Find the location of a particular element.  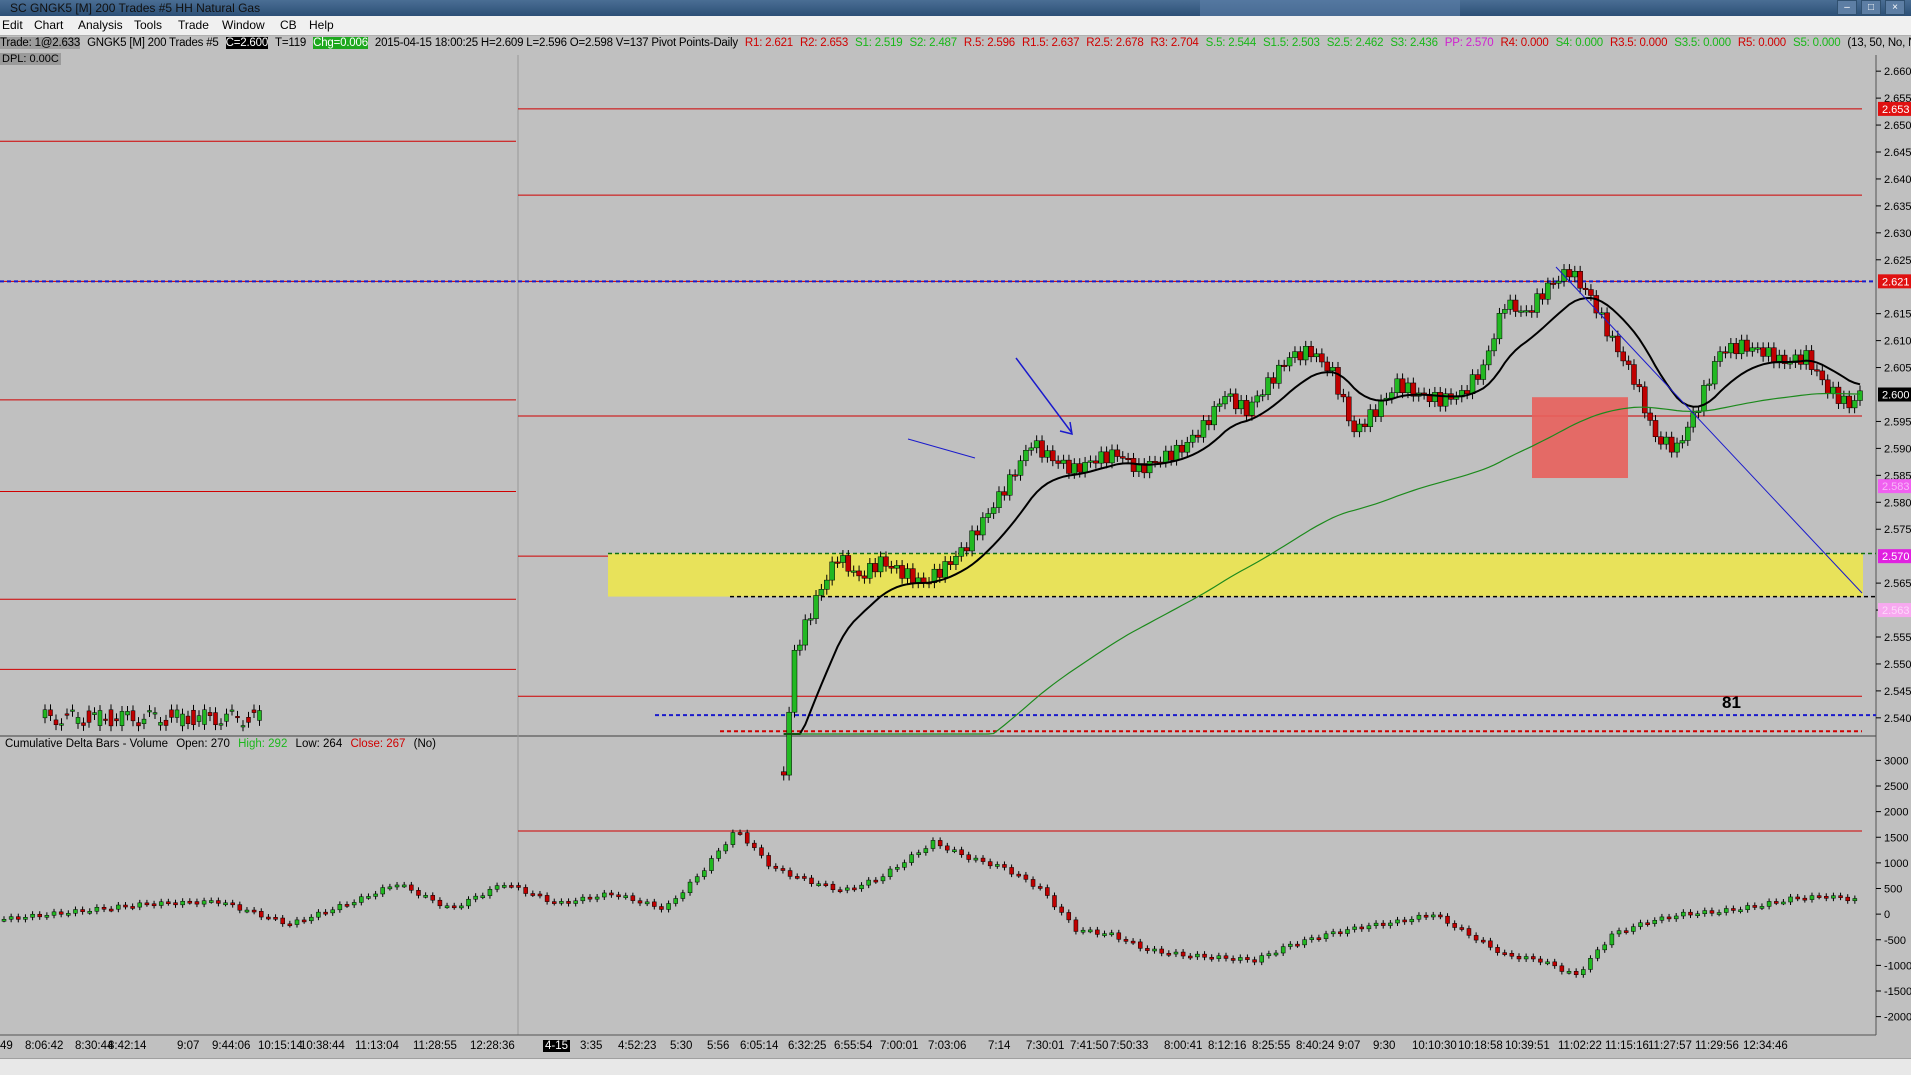

price-tick-label: 2.605 is located at coordinates (1897, 369).